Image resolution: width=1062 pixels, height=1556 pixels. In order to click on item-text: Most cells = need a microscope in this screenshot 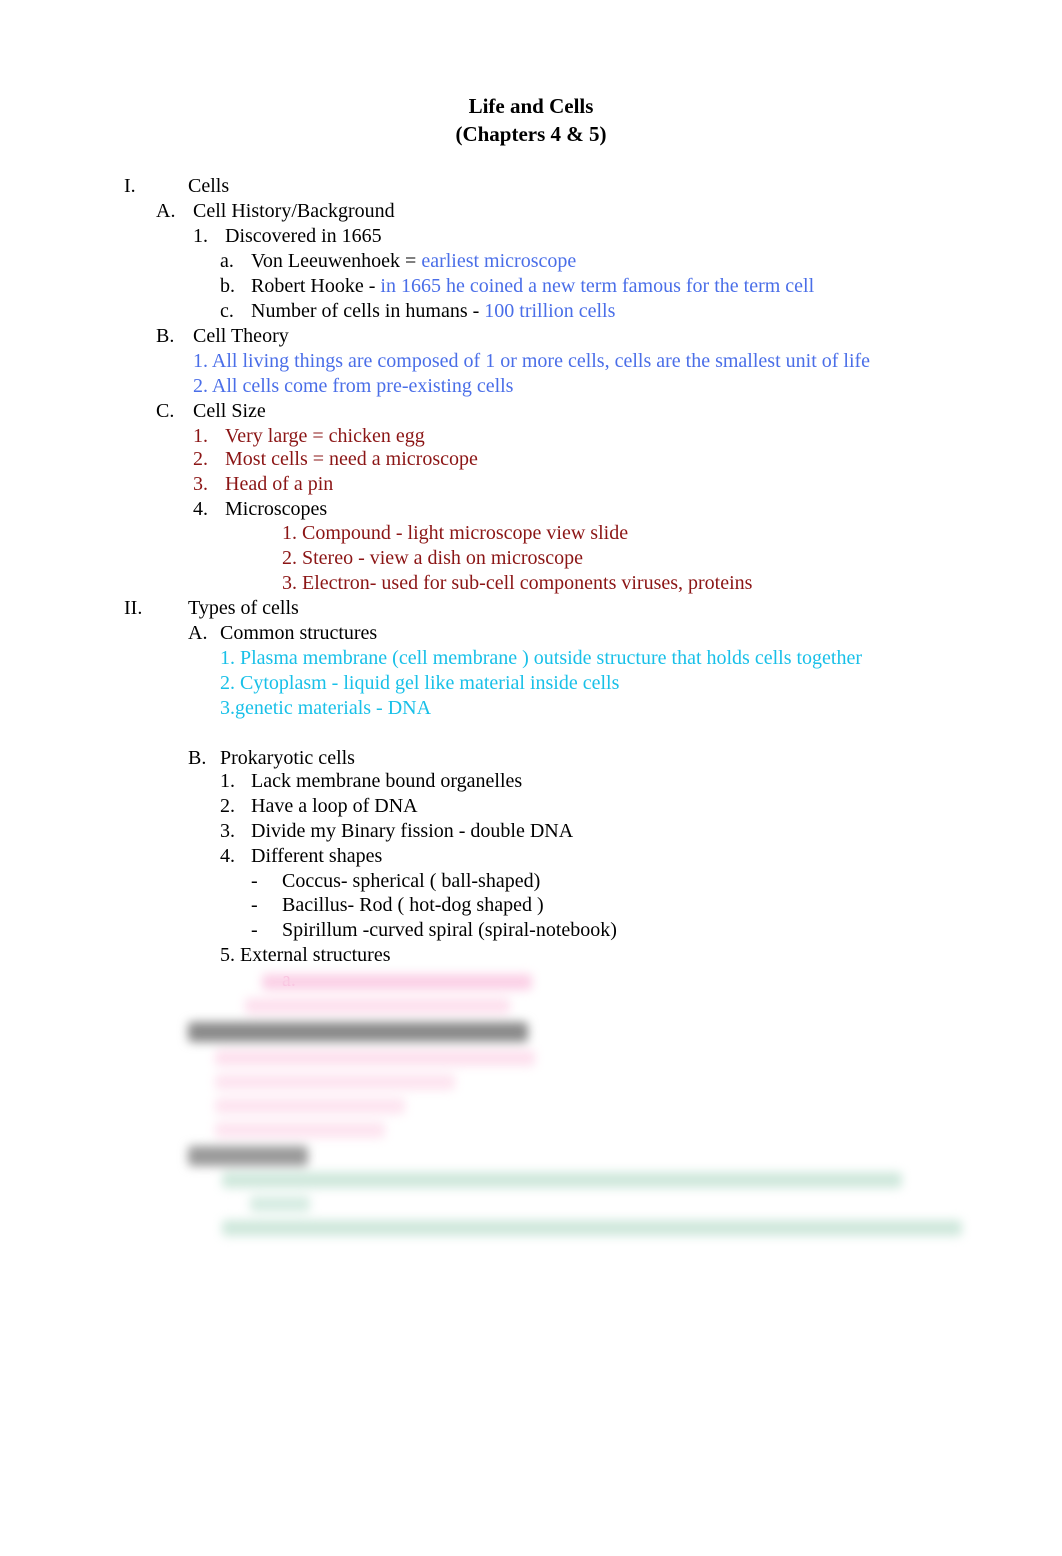, I will do `click(351, 459)`.